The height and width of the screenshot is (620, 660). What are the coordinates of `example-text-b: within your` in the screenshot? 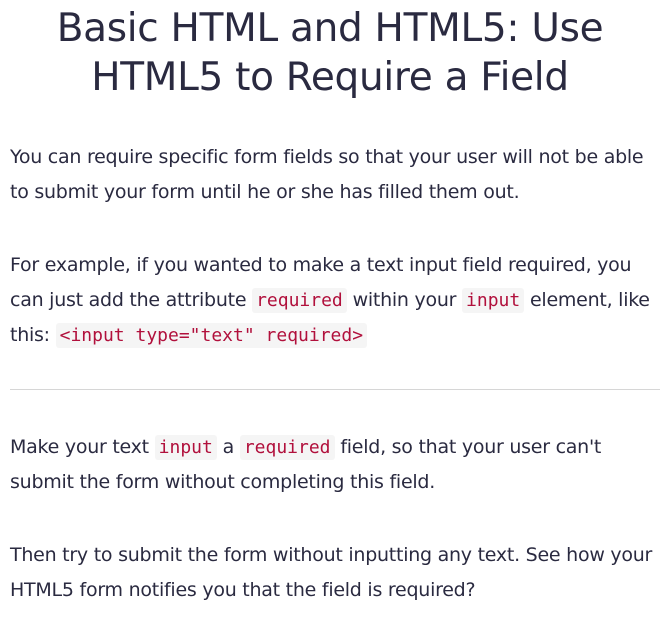 It's located at (404, 300).